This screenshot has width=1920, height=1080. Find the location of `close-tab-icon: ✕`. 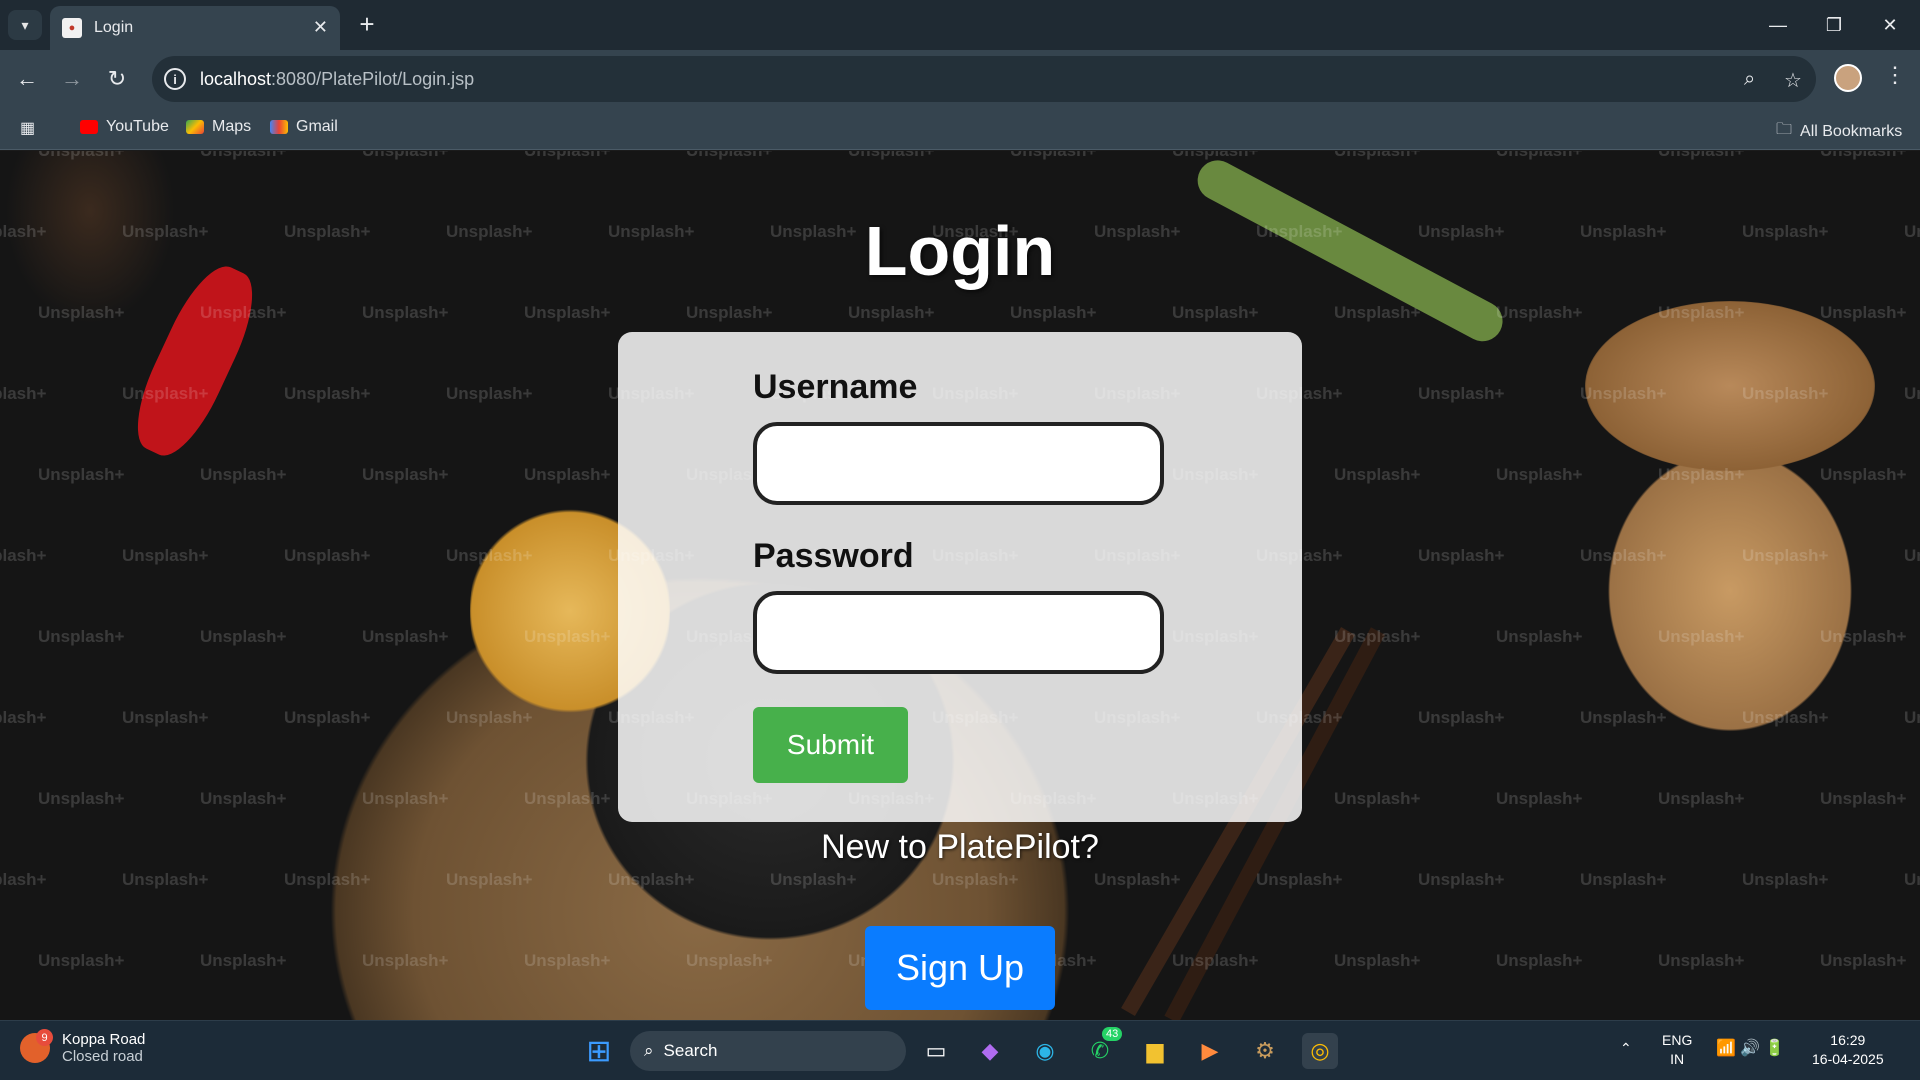

close-tab-icon: ✕ is located at coordinates (320, 27).